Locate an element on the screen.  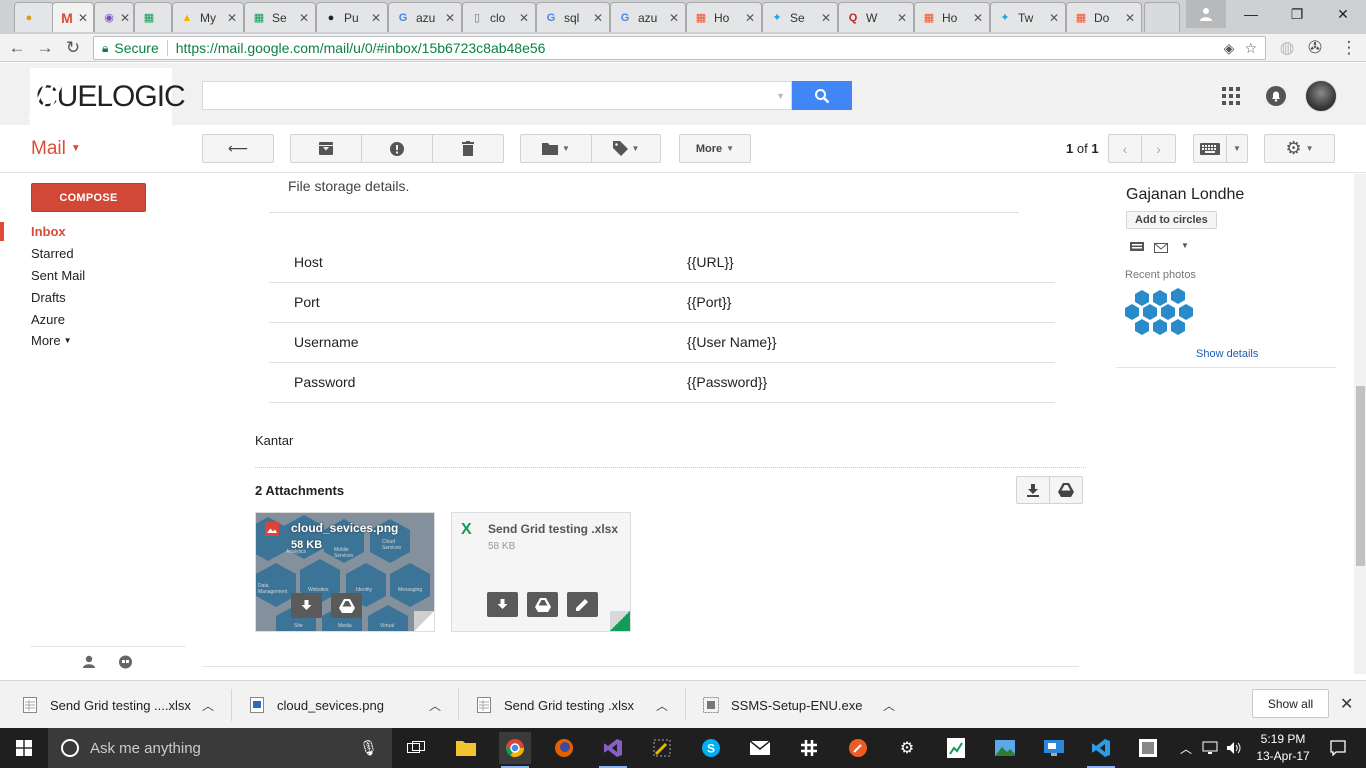
browser-tab: G azu ✕ is located at coordinates (648, 17).